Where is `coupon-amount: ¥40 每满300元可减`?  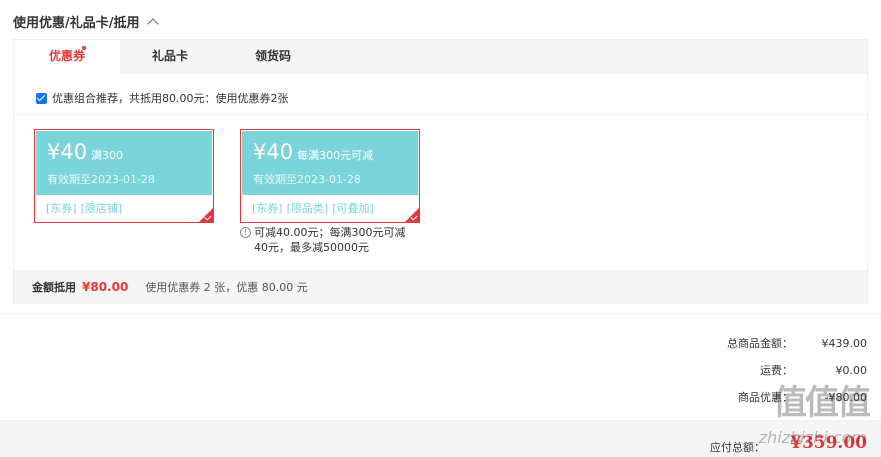
coupon-amount: ¥40 每满300元可减 is located at coordinates (313, 154).